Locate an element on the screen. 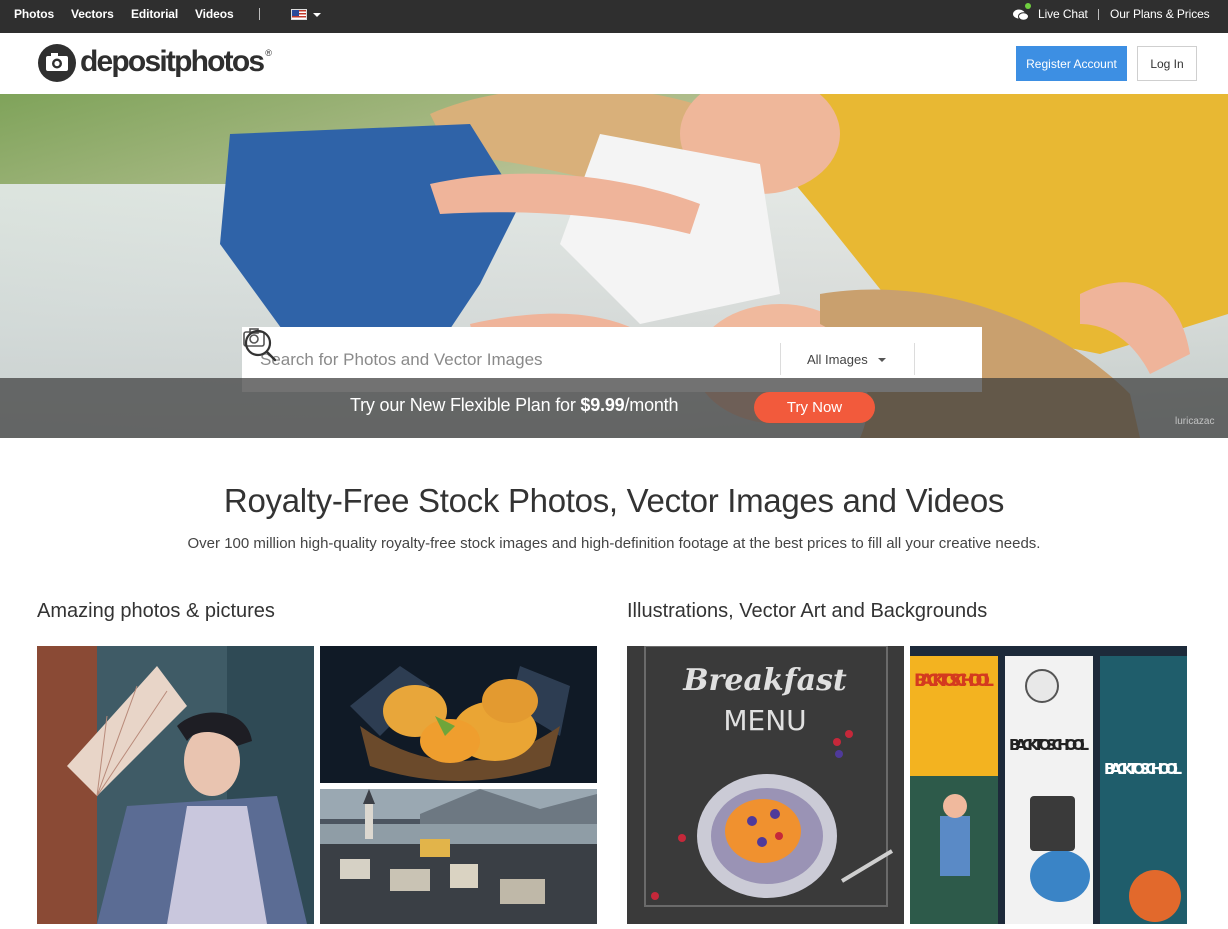 This screenshot has height=929, width=1228. back-to-school-title-1: BACK TO SCHOOL is located at coordinates (954, 681).